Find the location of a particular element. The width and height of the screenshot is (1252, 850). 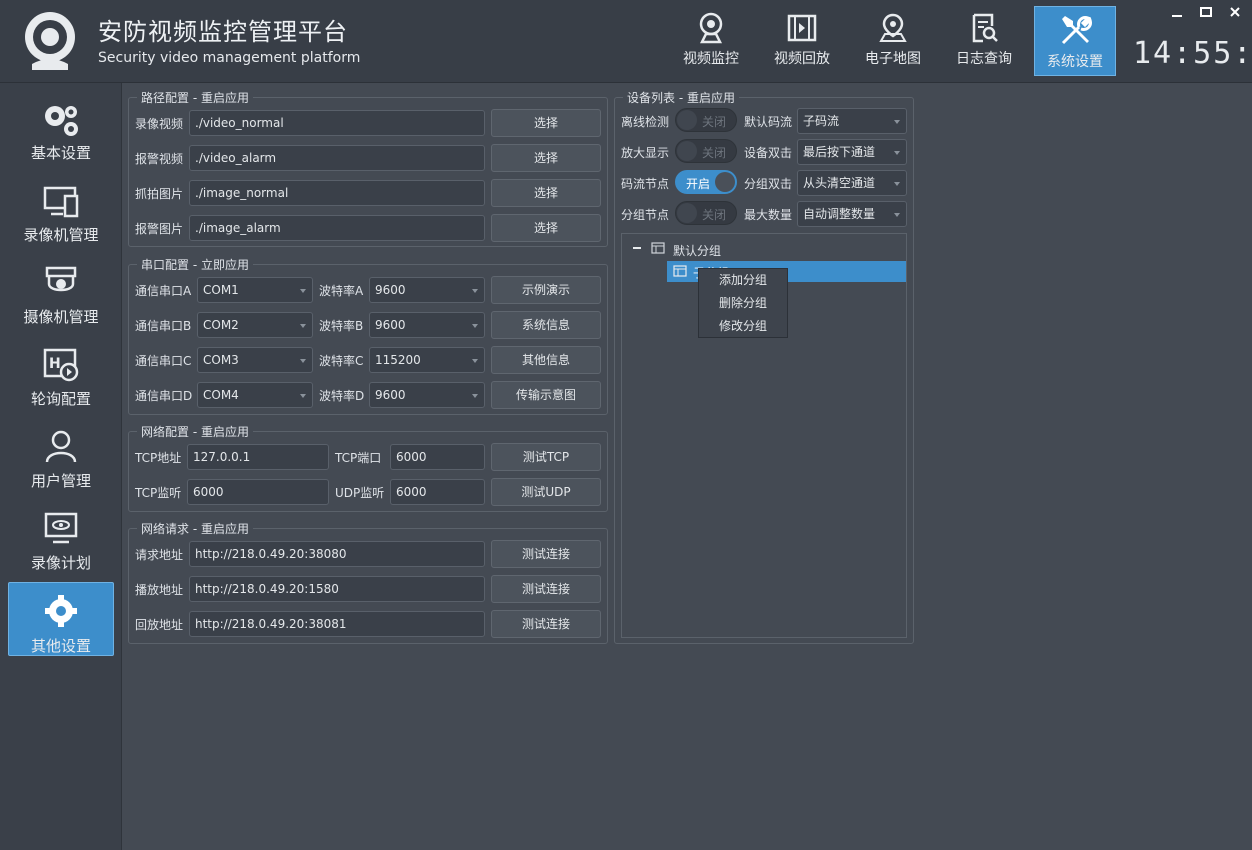

test-tcp-button: 测试TCP is located at coordinates (546, 457).